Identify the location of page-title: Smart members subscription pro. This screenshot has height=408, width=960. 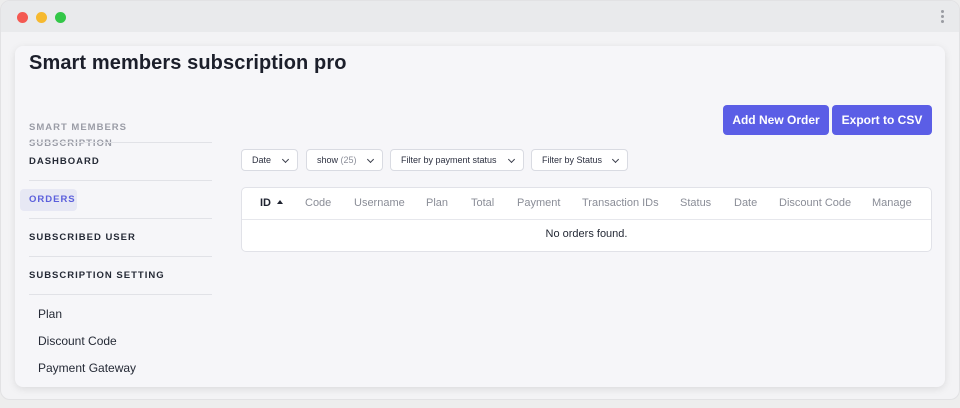
(188, 63).